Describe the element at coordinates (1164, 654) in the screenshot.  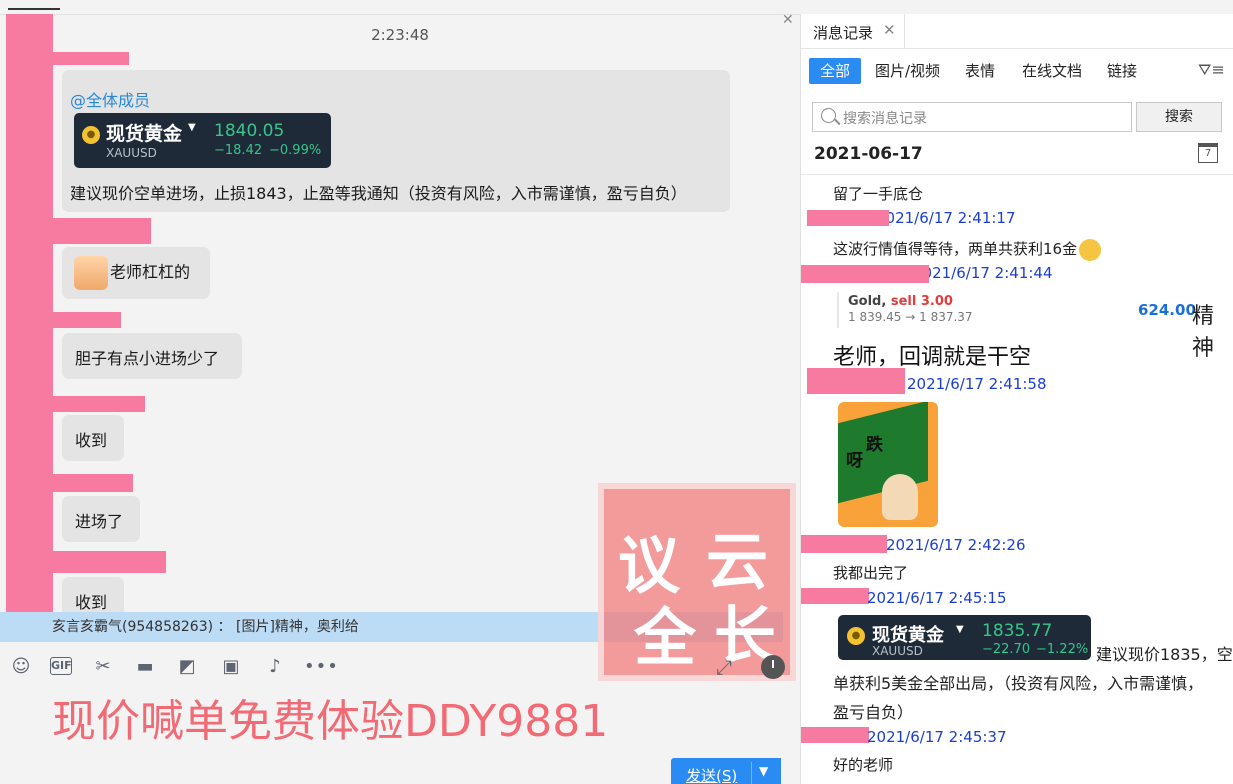
I see `history-message: 建议现价1835，空` at that location.